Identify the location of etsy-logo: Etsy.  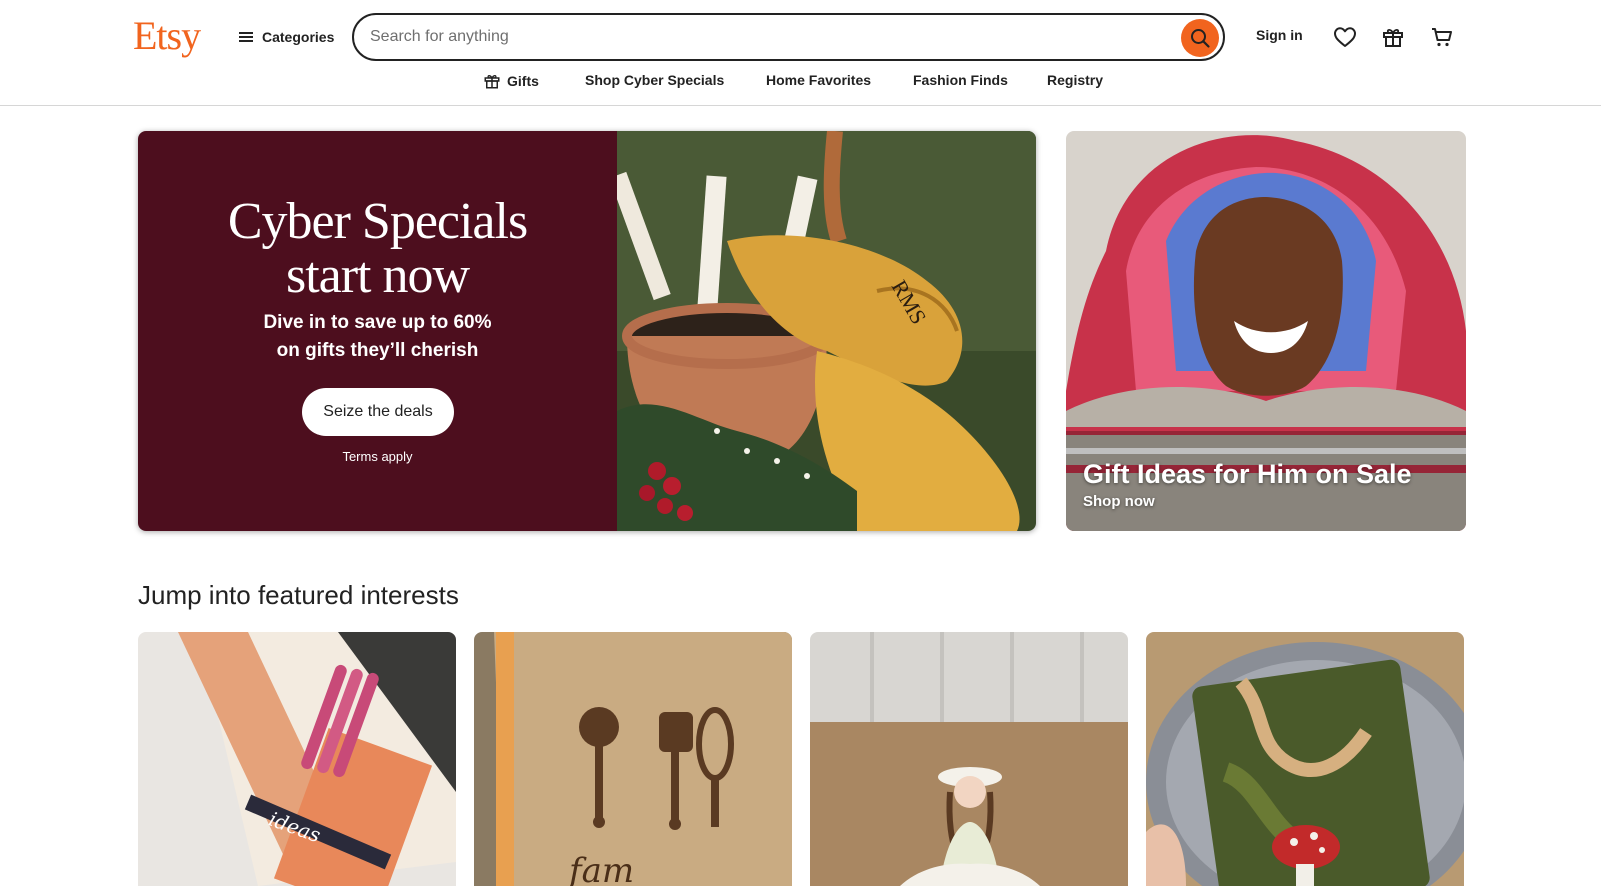
(167, 35).